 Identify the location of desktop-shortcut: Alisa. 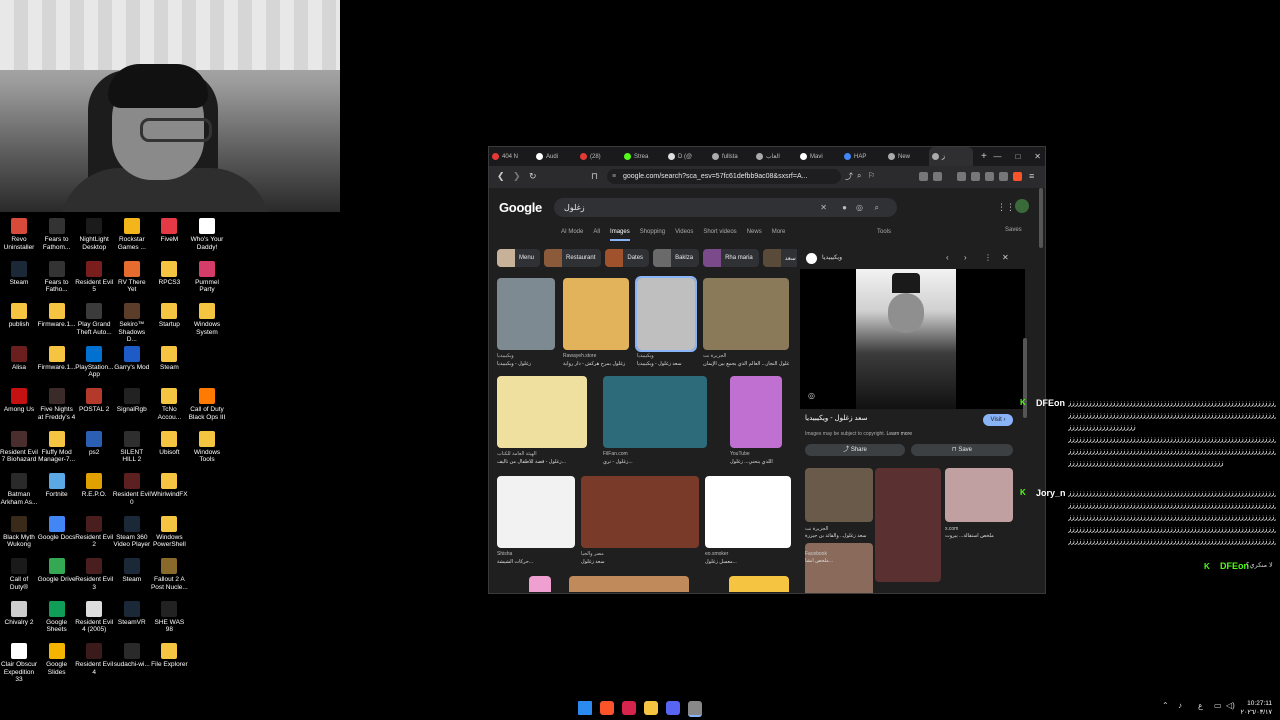
(19, 358).